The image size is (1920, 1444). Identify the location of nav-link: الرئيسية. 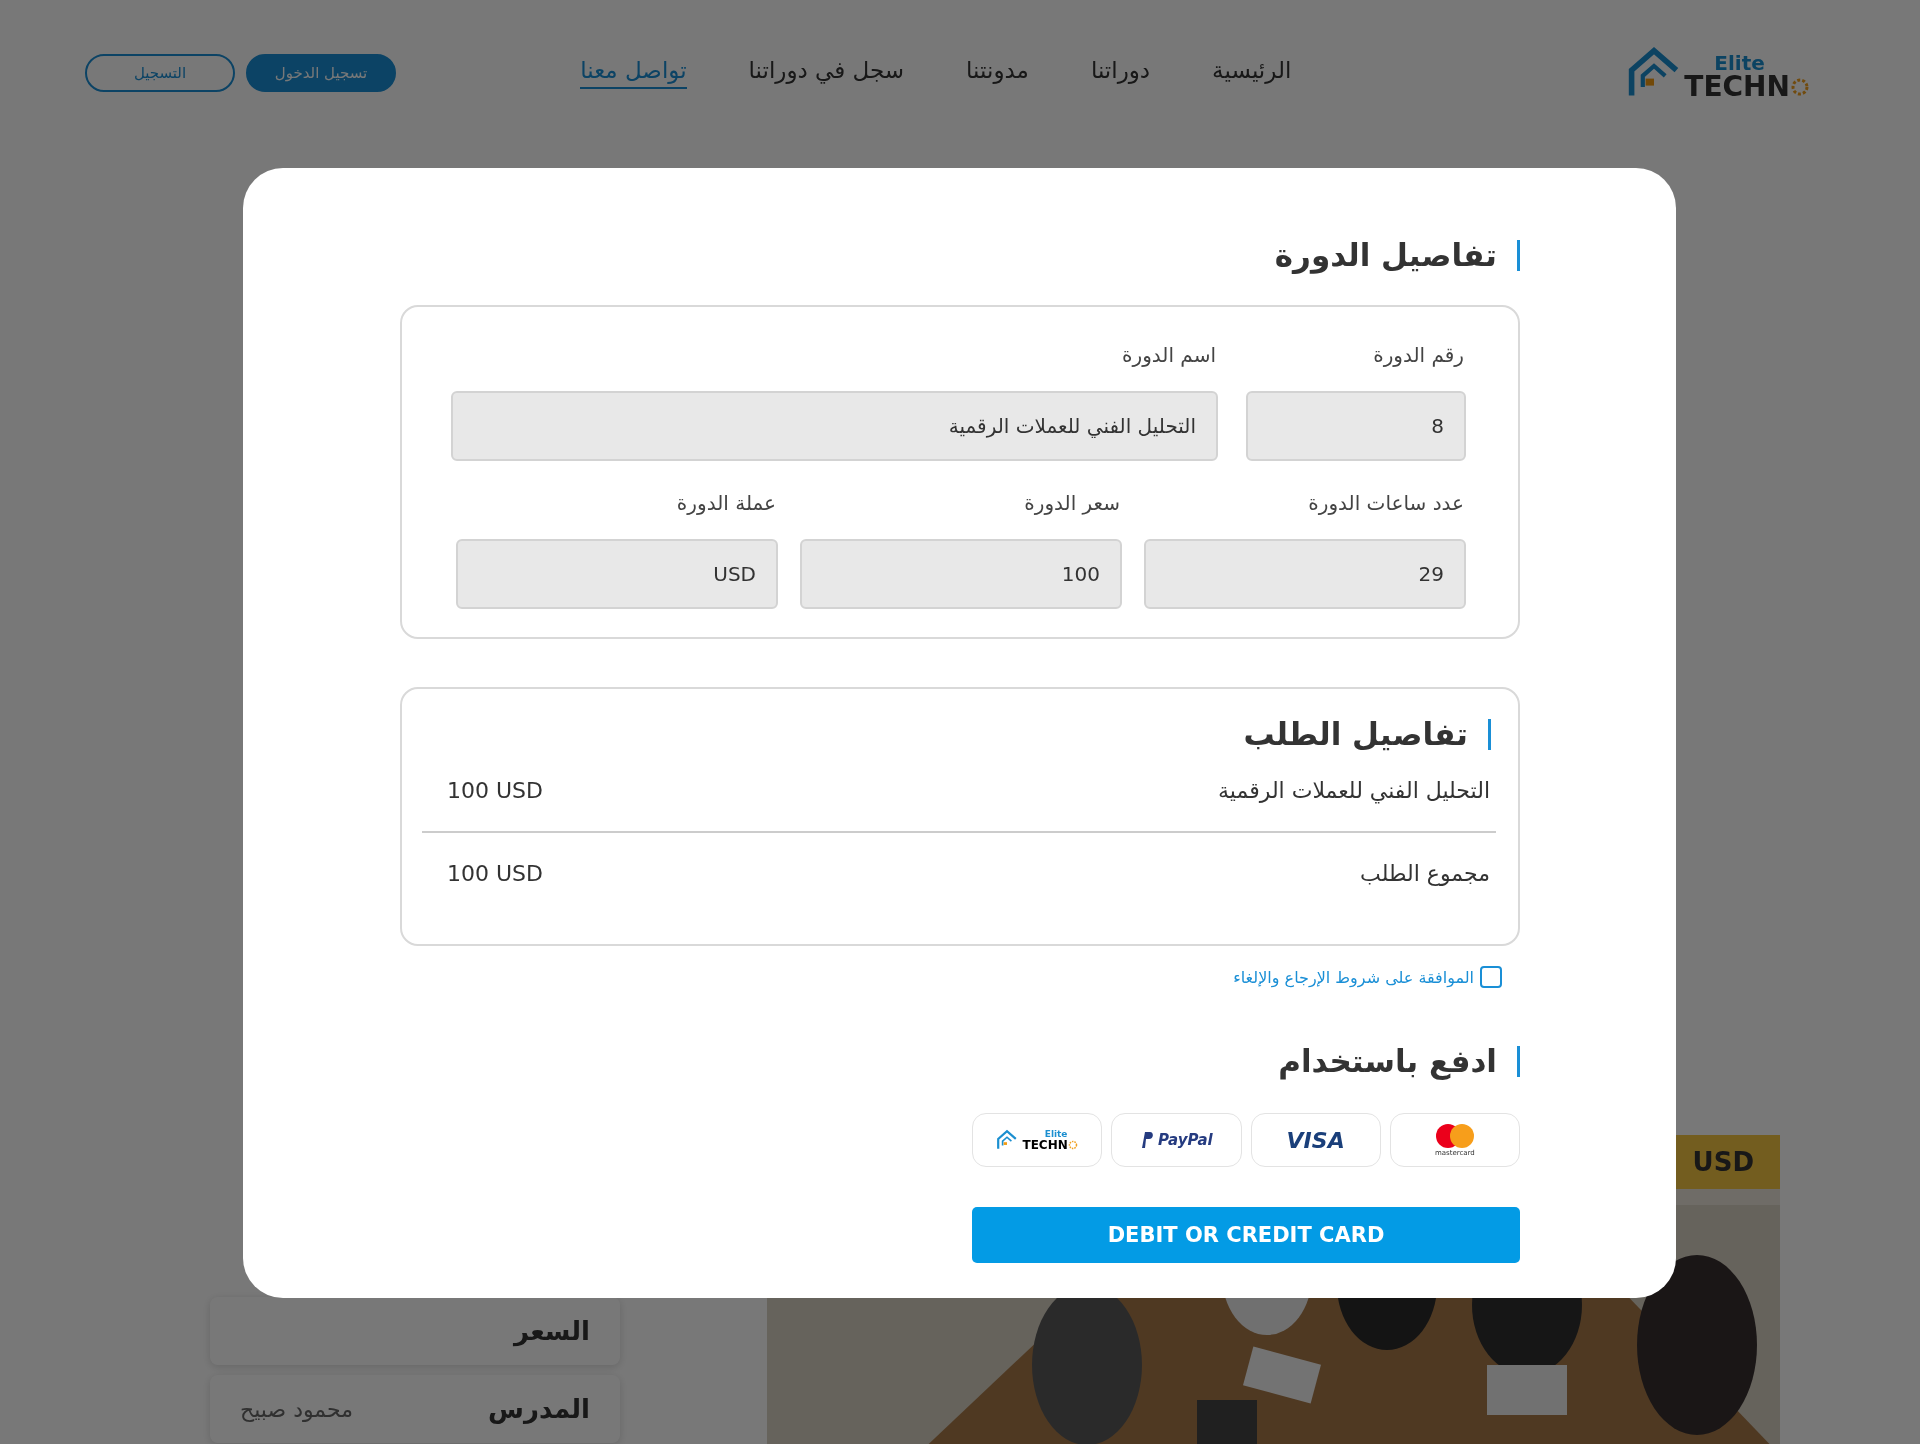
(1252, 73).